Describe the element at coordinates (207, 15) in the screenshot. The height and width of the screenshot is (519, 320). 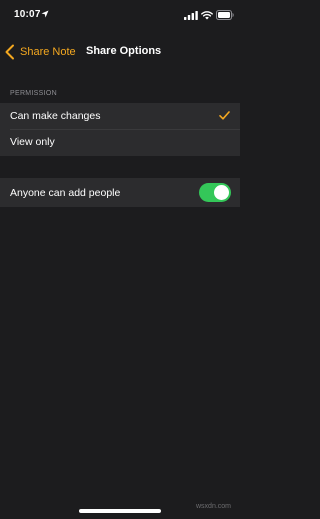
I see `wifi-icon` at that location.